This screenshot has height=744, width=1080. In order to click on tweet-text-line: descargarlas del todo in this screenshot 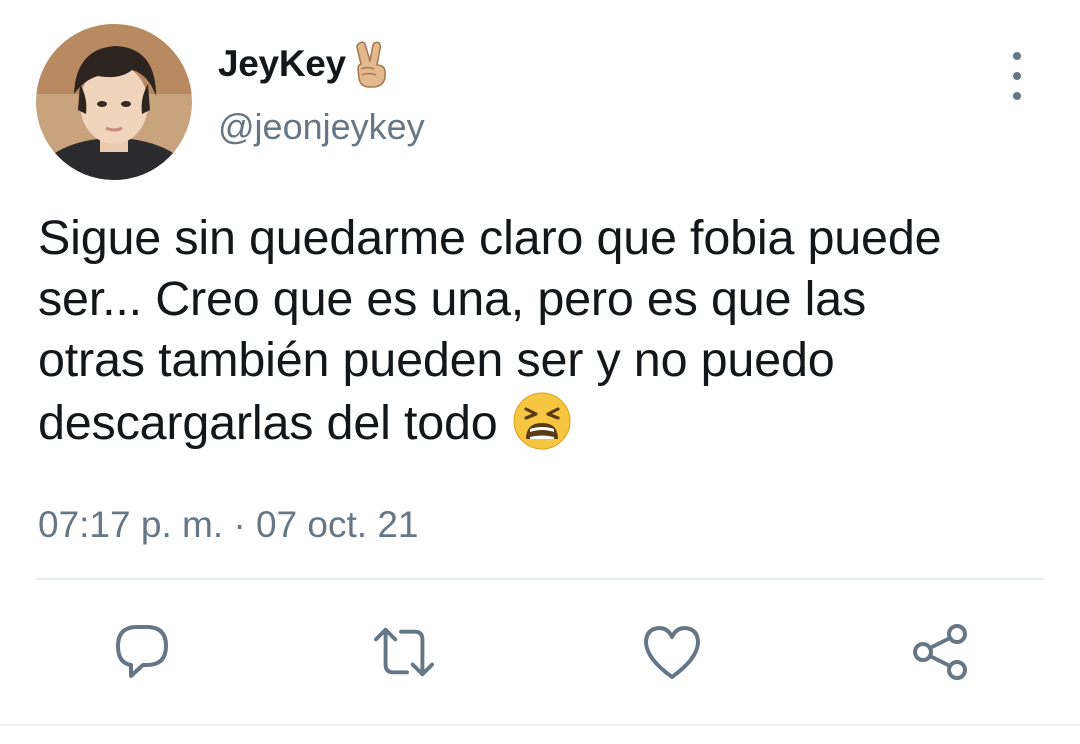, I will do `click(268, 423)`.